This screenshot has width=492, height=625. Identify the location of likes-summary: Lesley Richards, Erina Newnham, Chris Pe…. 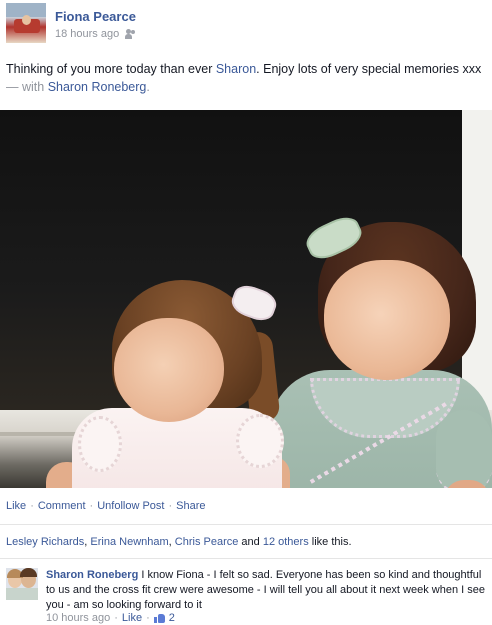
(179, 542).